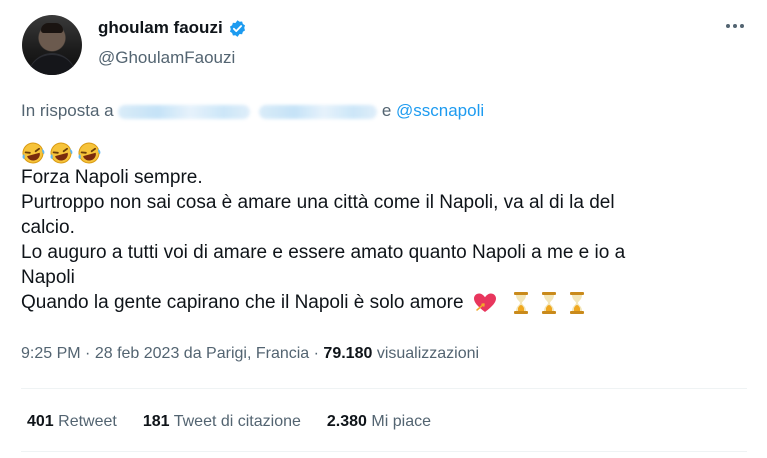 This screenshot has width=767, height=458. What do you see at coordinates (428, 353) in the screenshot?
I see `views-label: visualizzazioni` at bounding box center [428, 353].